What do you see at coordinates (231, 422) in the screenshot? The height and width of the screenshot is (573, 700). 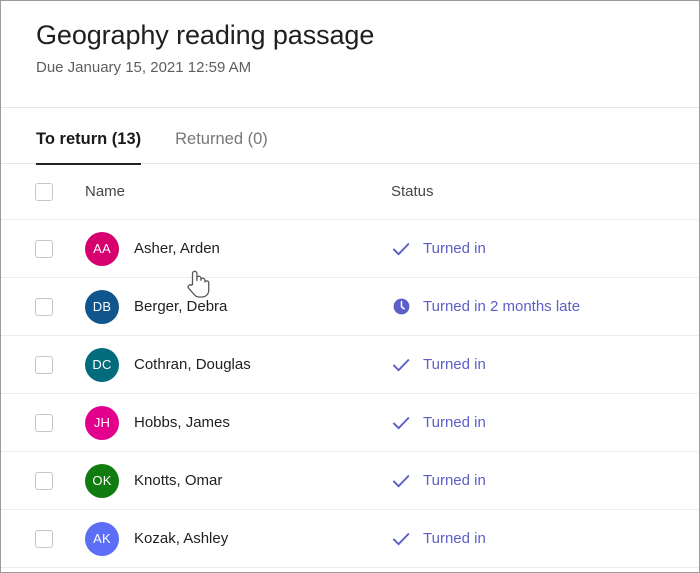 I see `student-cell: JH Hobbs, James` at bounding box center [231, 422].